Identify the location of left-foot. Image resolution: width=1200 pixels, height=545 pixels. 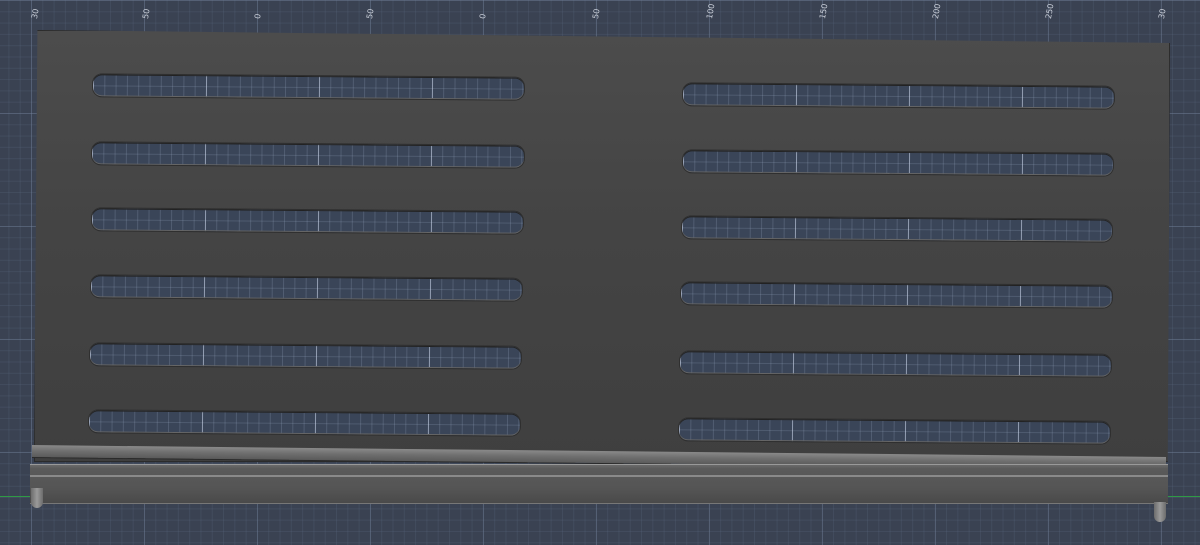
(37, 498).